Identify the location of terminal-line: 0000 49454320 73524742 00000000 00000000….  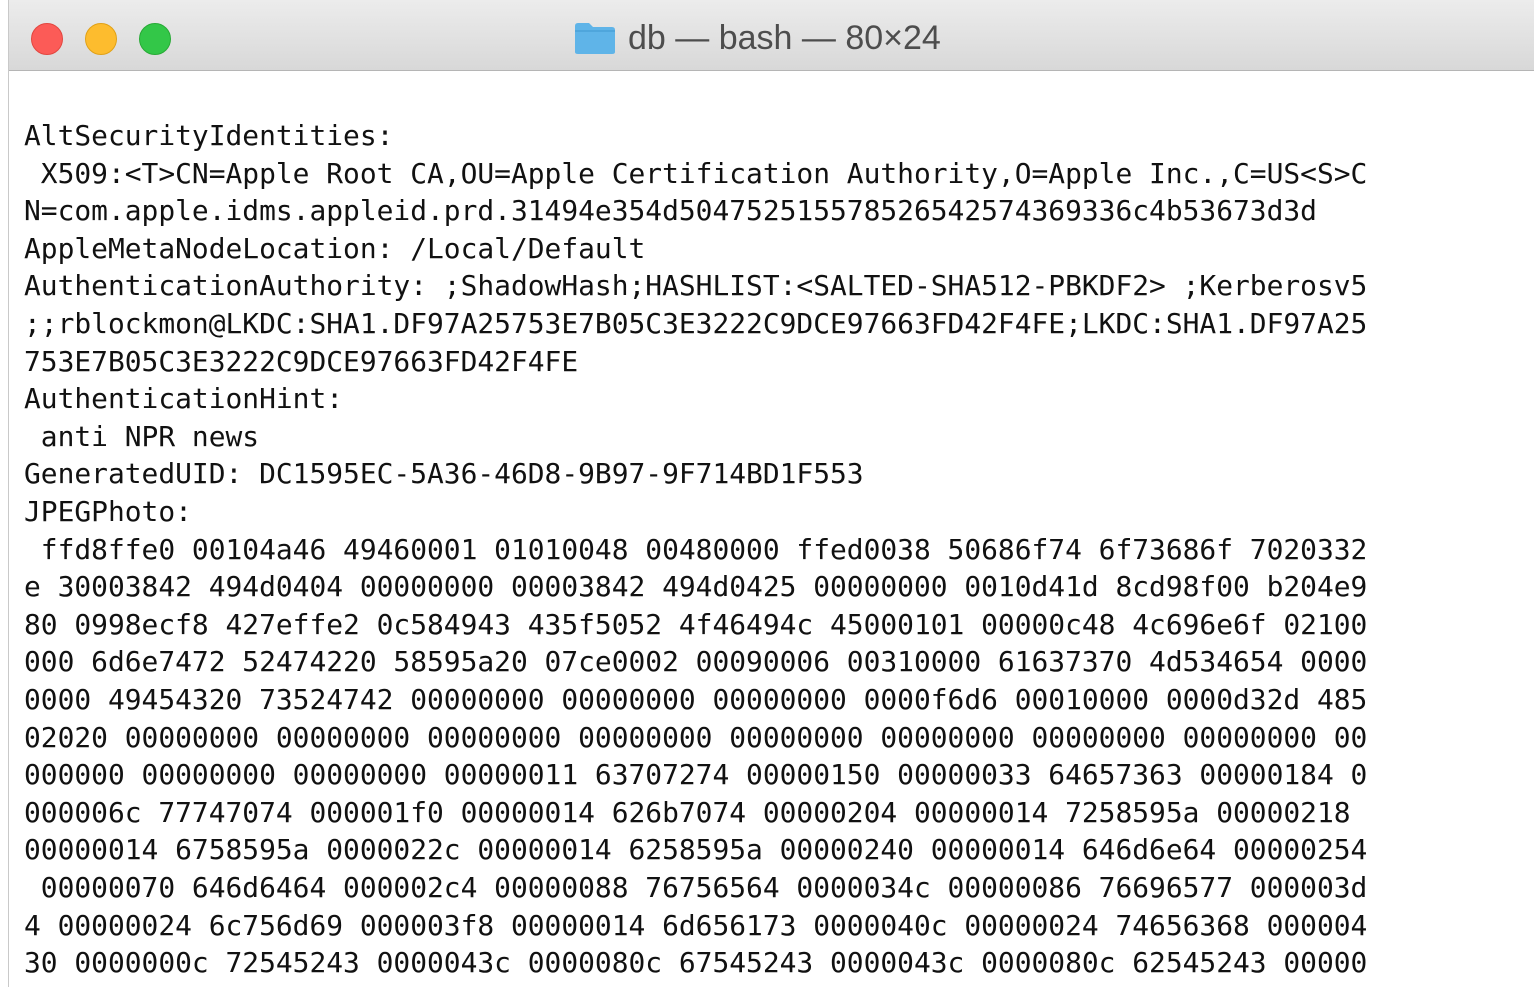
(696, 699).